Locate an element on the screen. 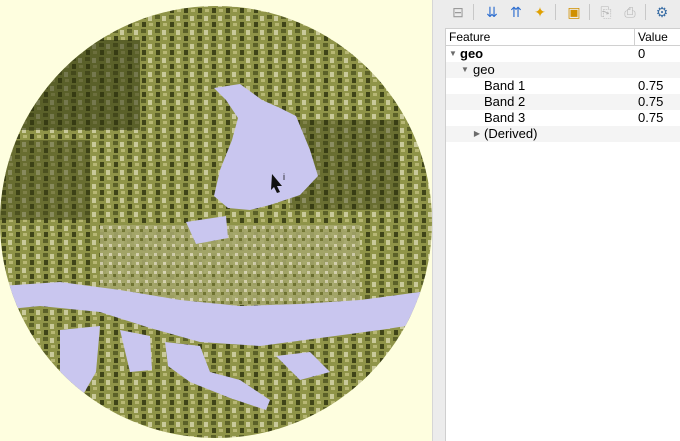  tree-header: Feature Value is located at coordinates (563, 37).